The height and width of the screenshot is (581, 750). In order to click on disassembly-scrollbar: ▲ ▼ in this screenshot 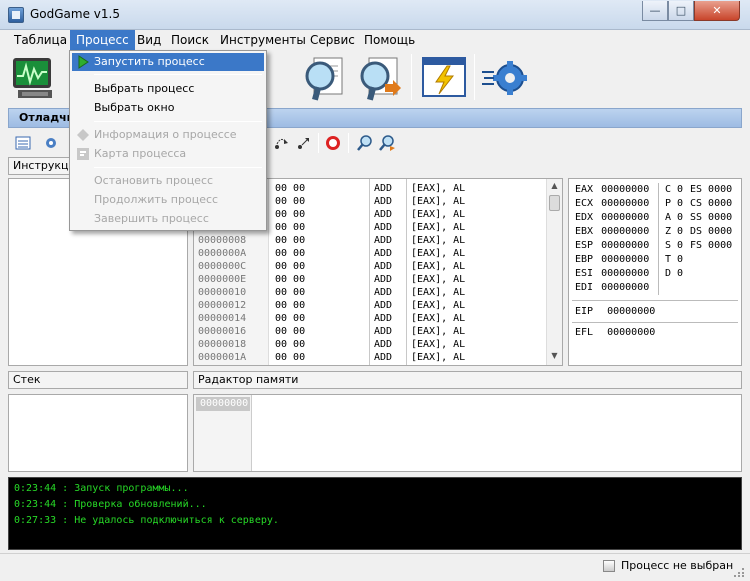, I will do `click(554, 272)`.